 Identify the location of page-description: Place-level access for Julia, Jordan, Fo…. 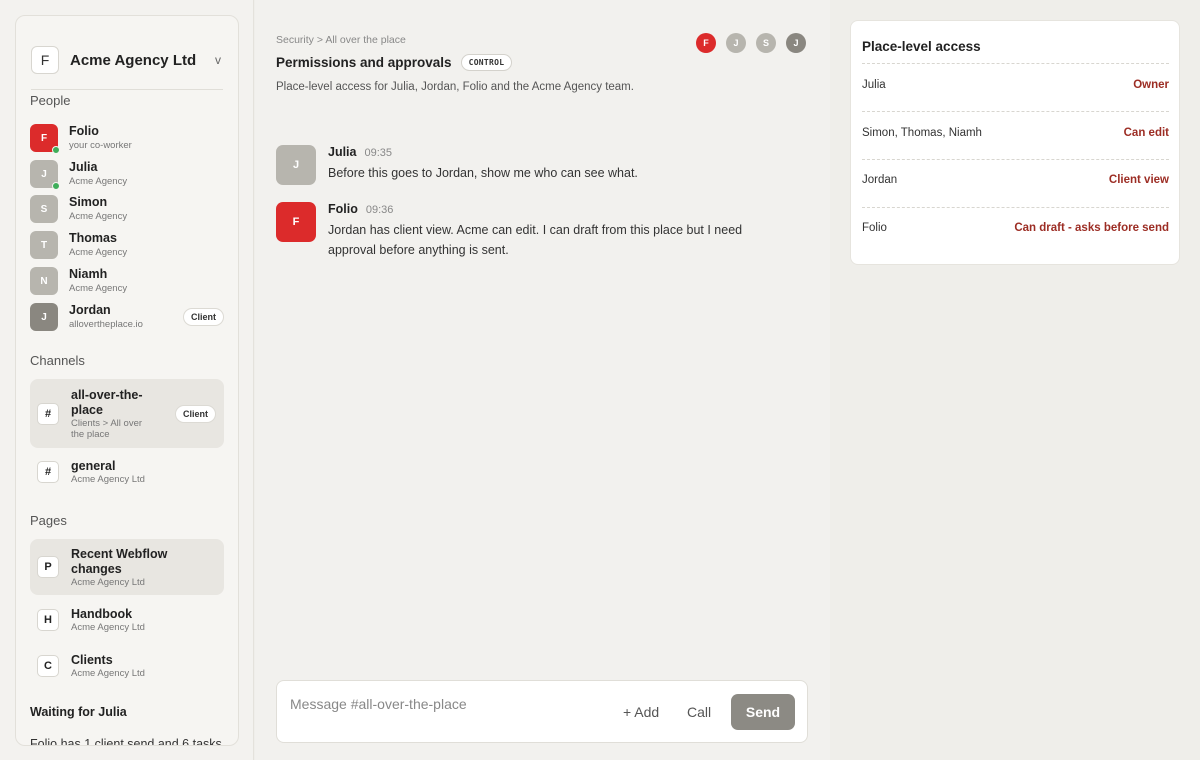
(455, 87).